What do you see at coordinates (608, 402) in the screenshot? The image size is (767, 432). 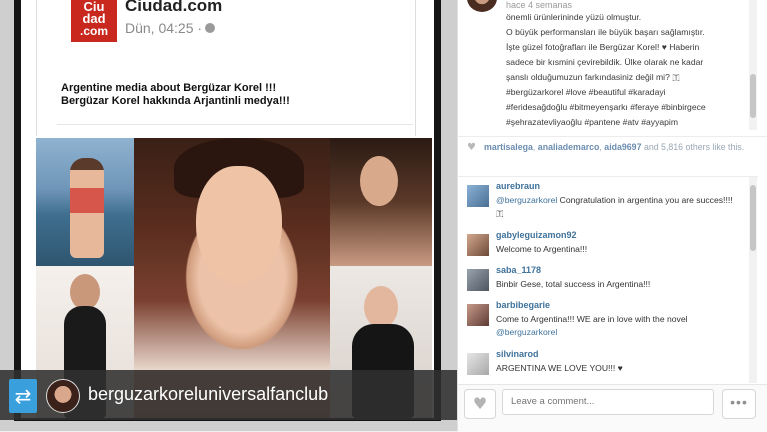 I see `comment-input` at bounding box center [608, 402].